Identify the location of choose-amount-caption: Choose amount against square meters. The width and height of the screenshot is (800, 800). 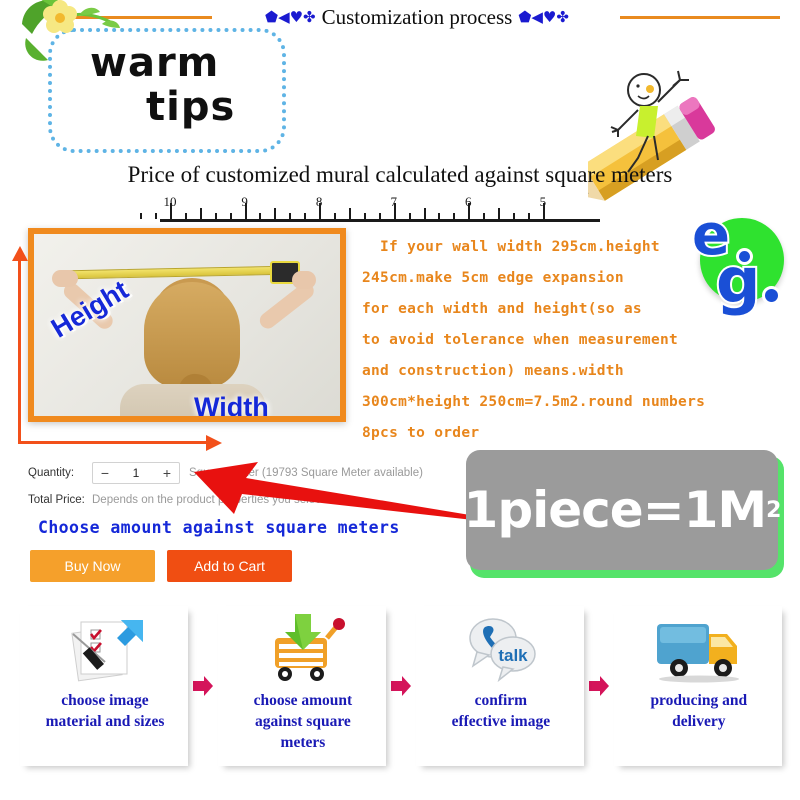
(219, 527).